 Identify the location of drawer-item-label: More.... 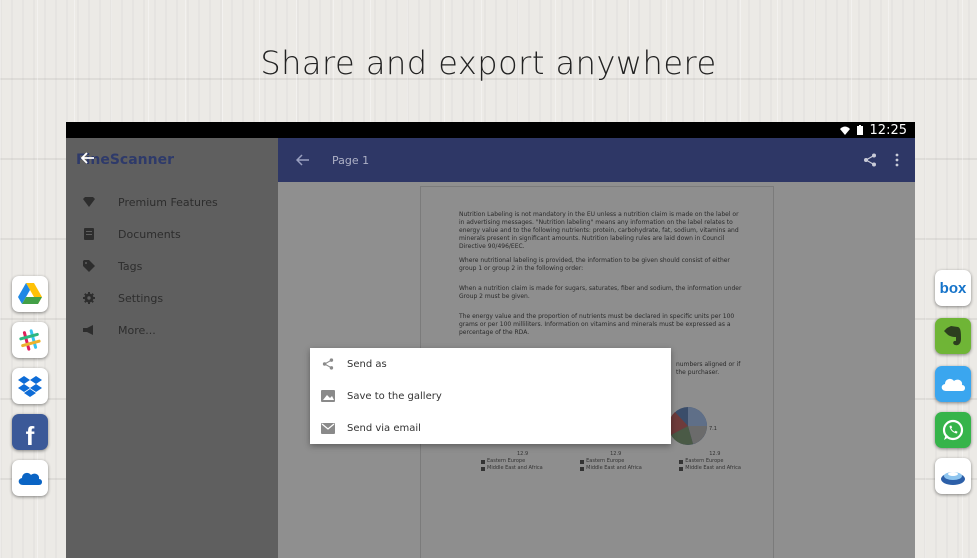
(137, 330).